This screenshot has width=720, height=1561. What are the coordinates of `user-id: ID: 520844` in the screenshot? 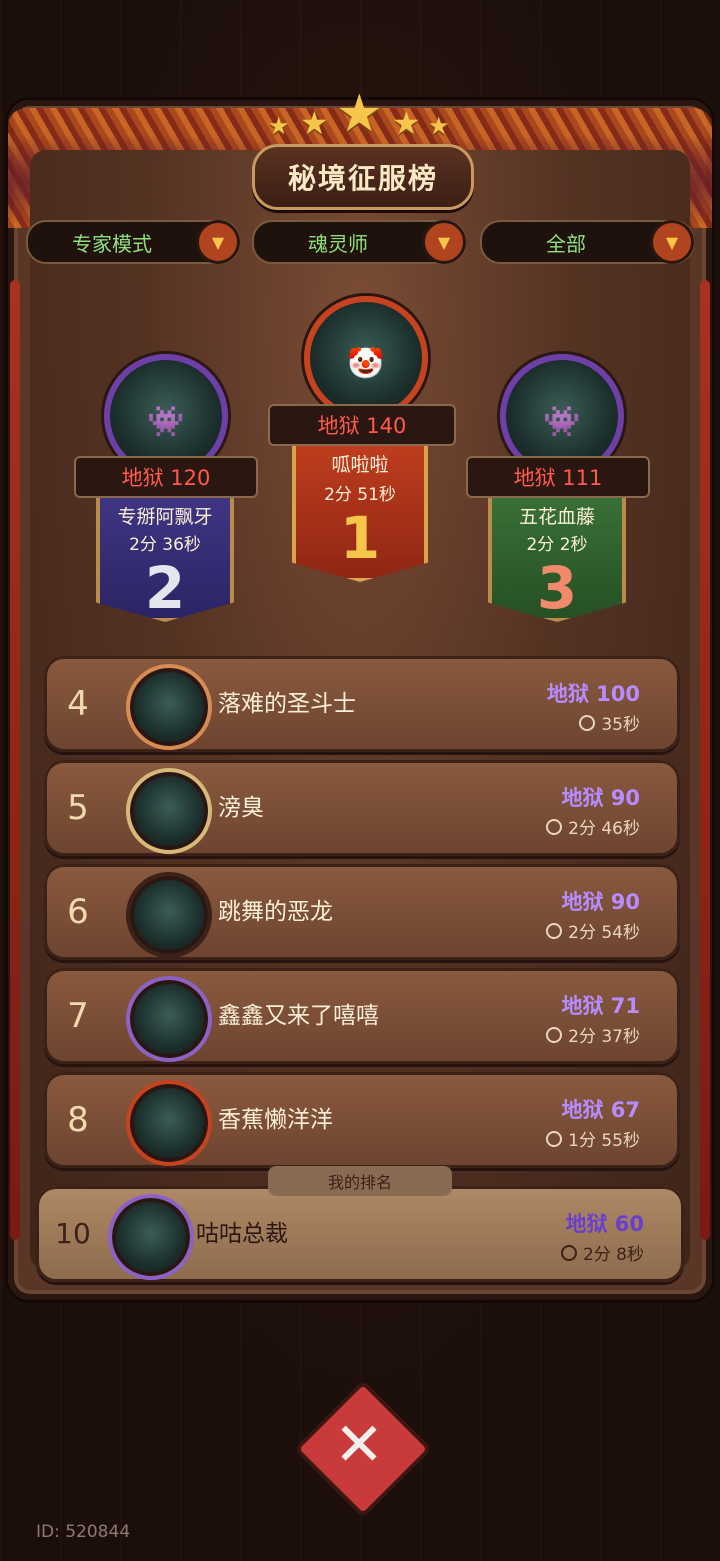 It's located at (83, 1532).